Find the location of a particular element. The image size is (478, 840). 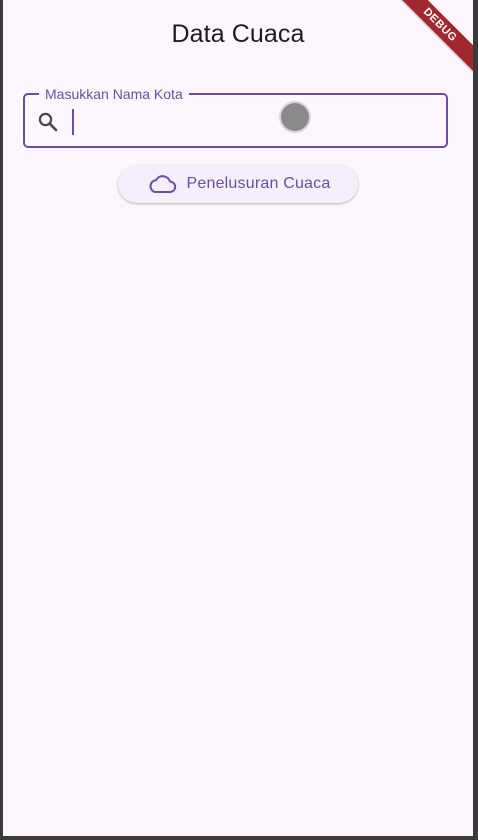

city-search-field: Masukkan Nama Kota is located at coordinates (235, 116).